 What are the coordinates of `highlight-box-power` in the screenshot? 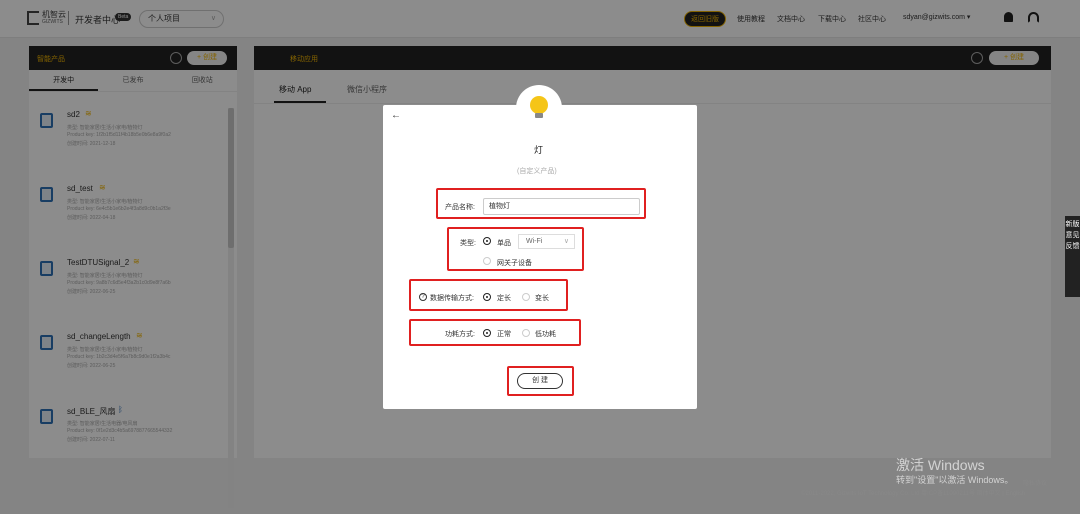 It's located at (495, 332).